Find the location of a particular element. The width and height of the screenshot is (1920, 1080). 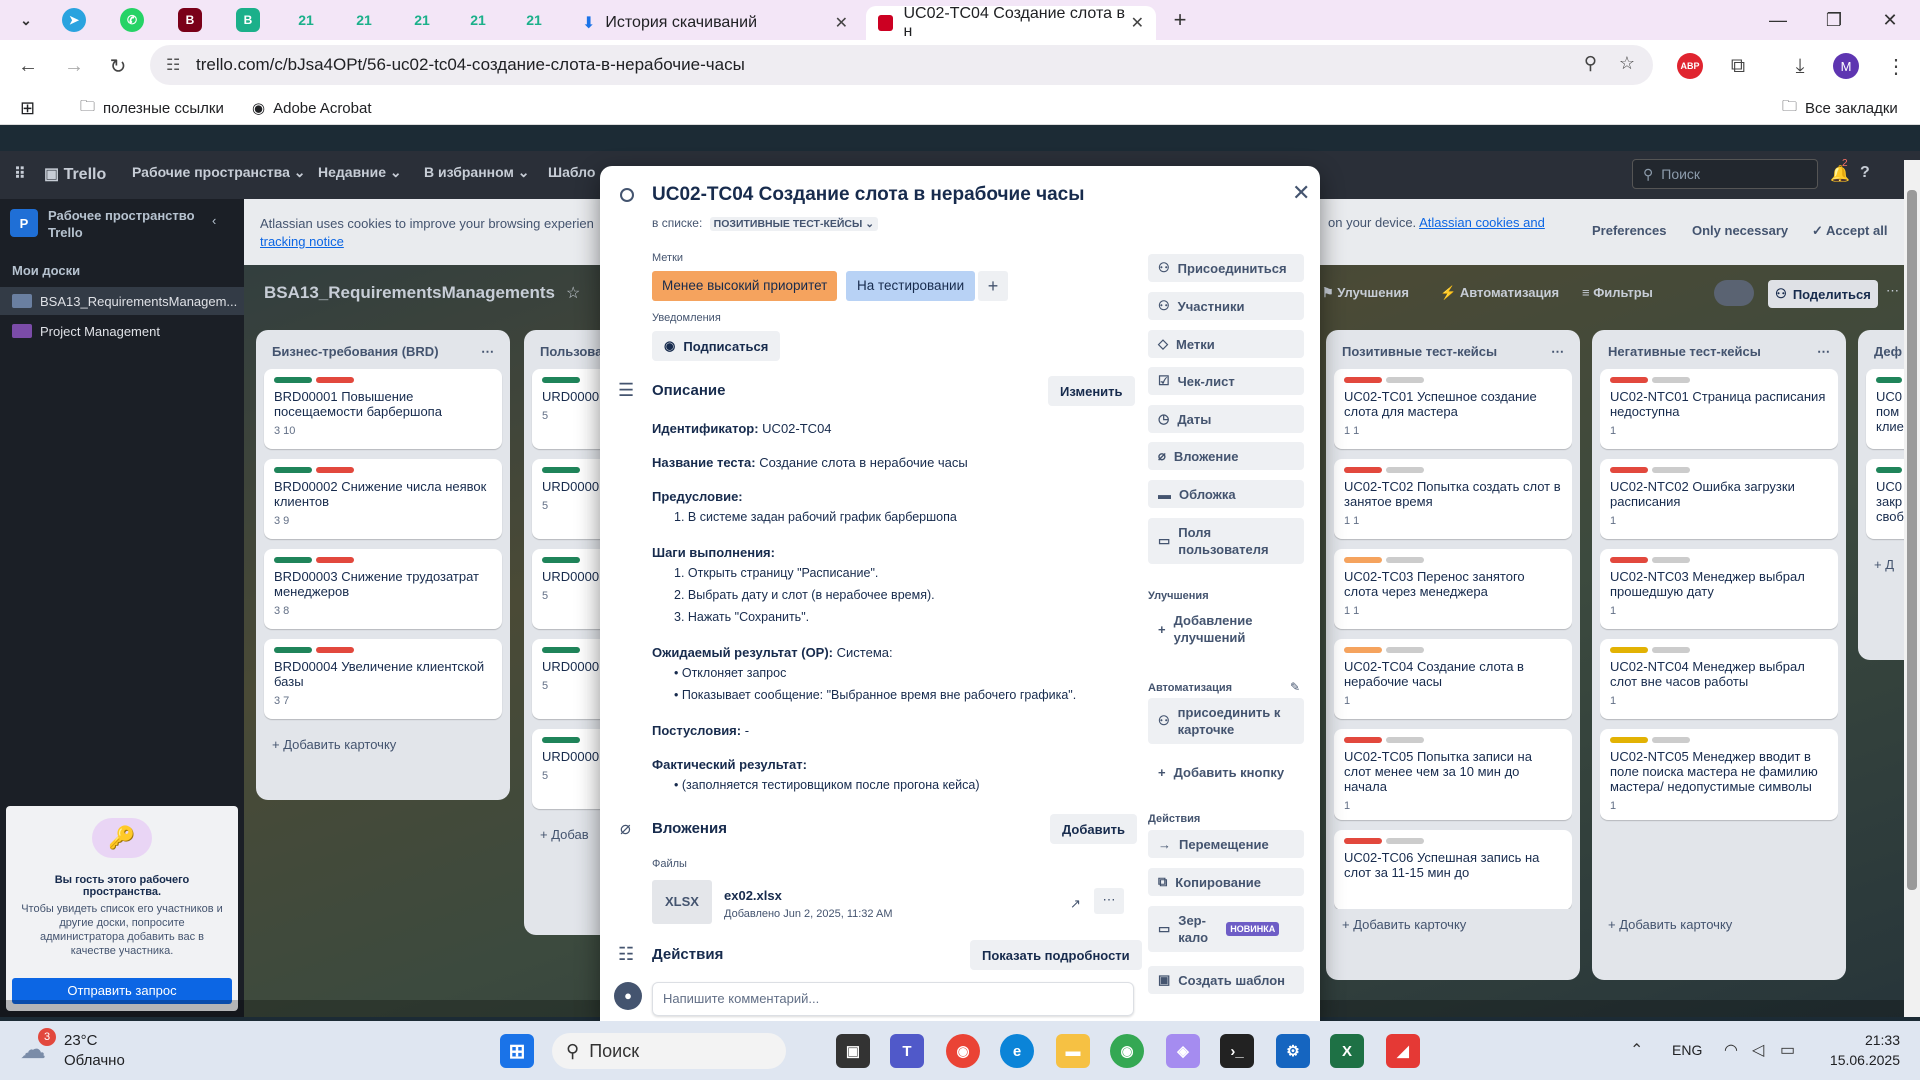

minimize-icon: — is located at coordinates (1778, 20).